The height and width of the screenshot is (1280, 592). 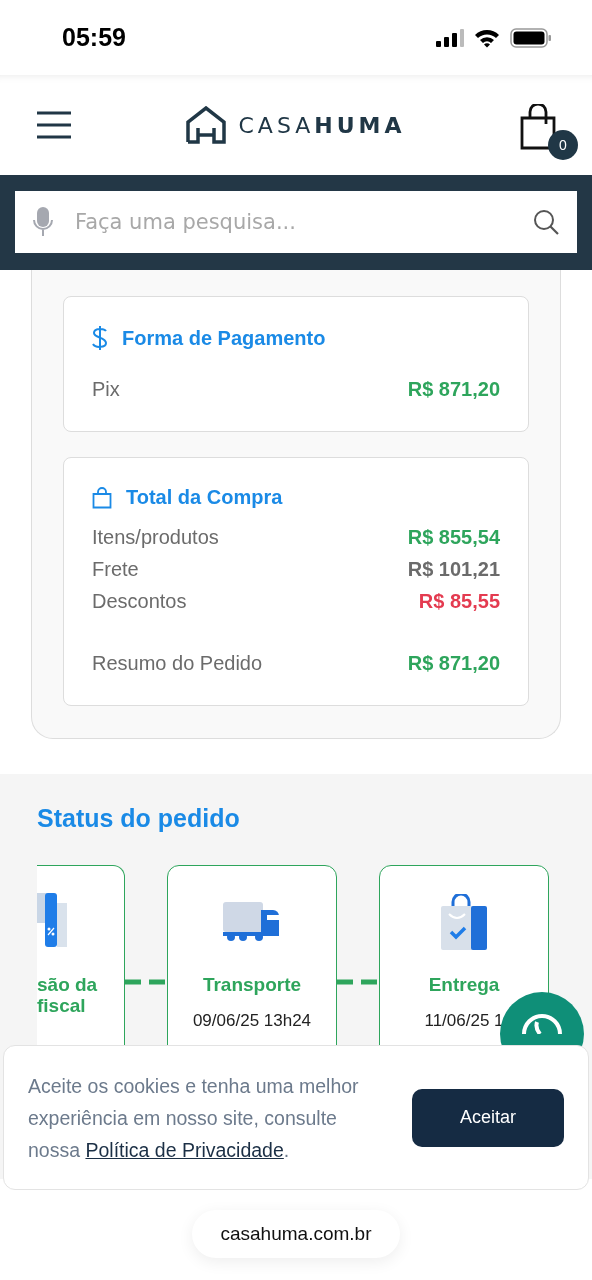 What do you see at coordinates (252, 922) in the screenshot?
I see `truck-icon` at bounding box center [252, 922].